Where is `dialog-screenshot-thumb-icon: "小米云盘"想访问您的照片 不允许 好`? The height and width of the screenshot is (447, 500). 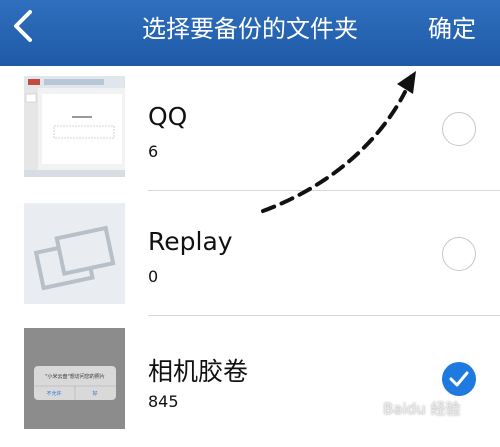
dialog-screenshot-thumb-icon: "小米云盘"想访问您的照片 不允许 好 is located at coordinates (74, 378).